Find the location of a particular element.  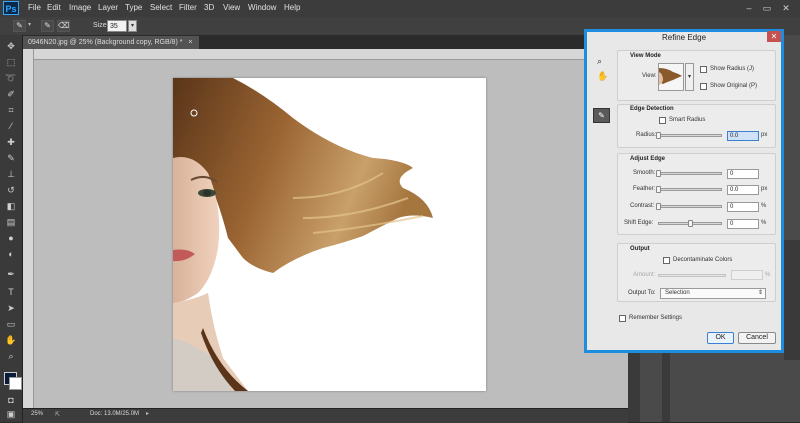

brush-preset-icon: ✎ is located at coordinates (19, 26).